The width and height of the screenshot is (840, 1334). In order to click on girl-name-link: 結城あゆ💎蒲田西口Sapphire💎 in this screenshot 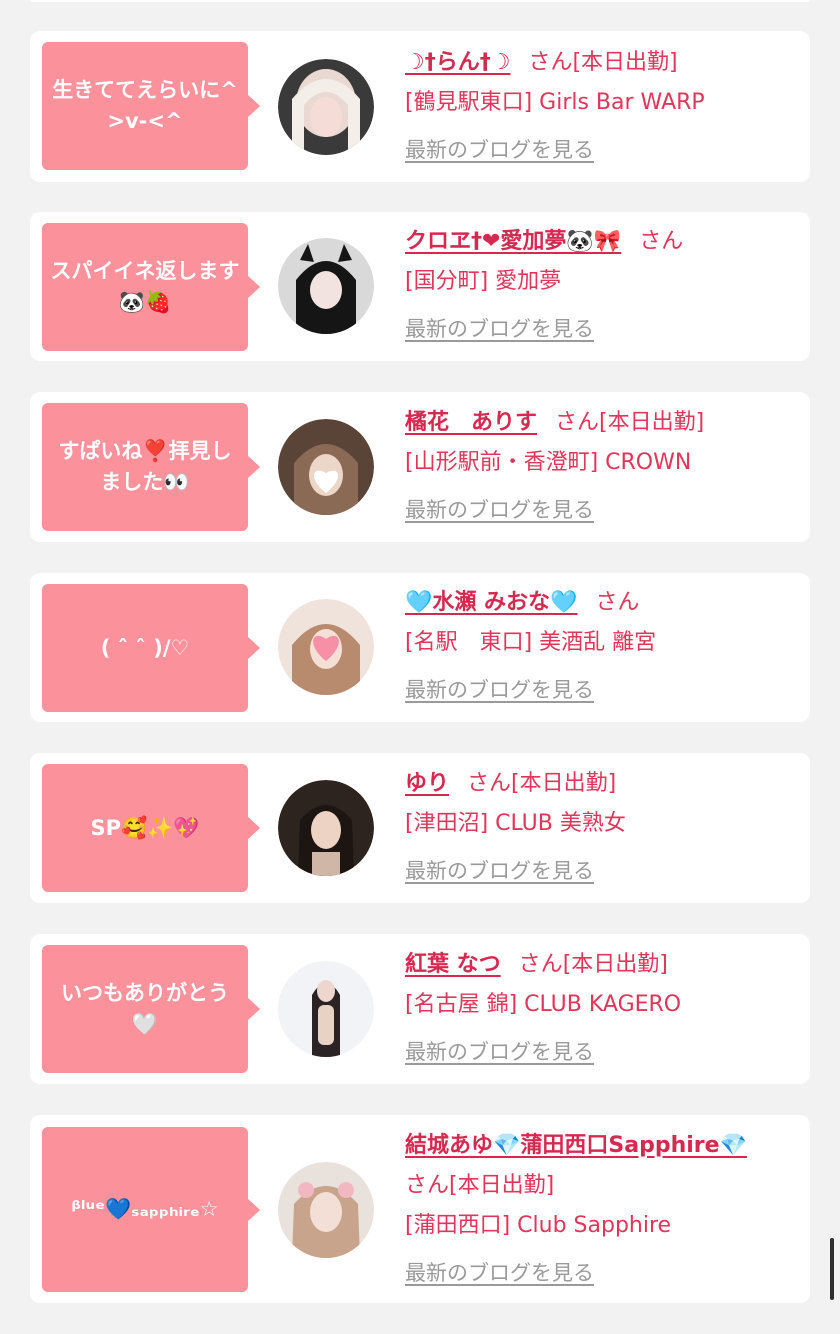, I will do `click(576, 1145)`.